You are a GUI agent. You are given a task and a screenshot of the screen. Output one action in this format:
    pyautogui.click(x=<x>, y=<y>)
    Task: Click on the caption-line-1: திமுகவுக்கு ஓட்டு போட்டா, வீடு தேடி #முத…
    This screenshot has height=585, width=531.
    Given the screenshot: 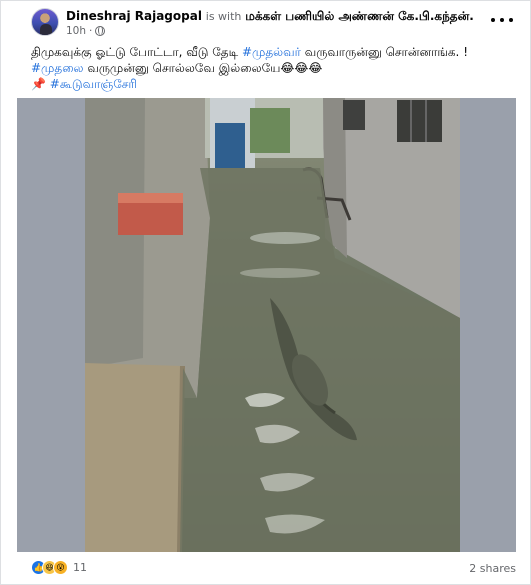 What is the action you would take?
    pyautogui.click(x=271, y=52)
    